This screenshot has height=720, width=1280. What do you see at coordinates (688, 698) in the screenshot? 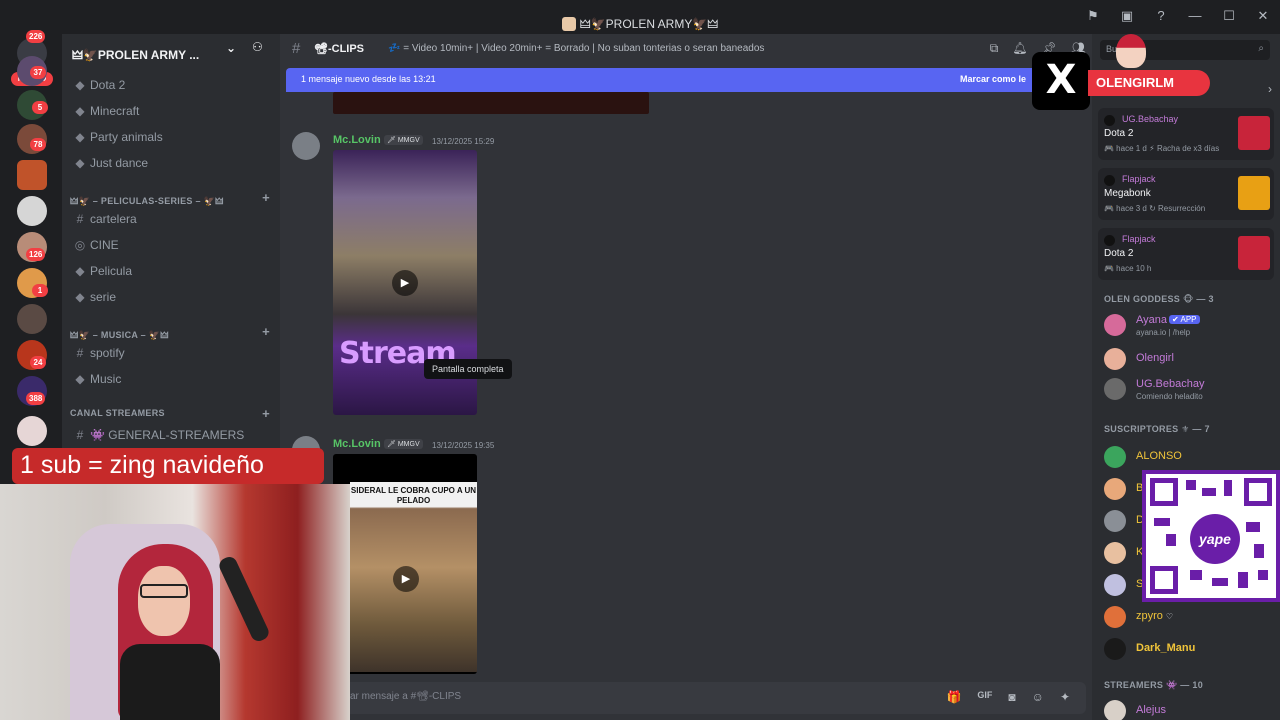
I see `message-input: ar mensaje a #📽-CLIPS 🎁 GIF ◙ ☺ ✦` at bounding box center [688, 698].